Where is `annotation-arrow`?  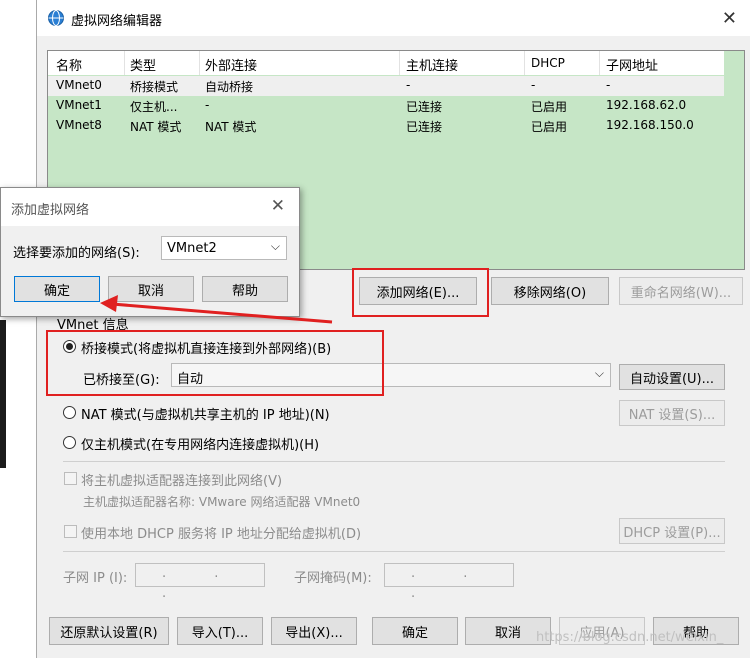
annotation-arrow is located at coordinates (216, 309).